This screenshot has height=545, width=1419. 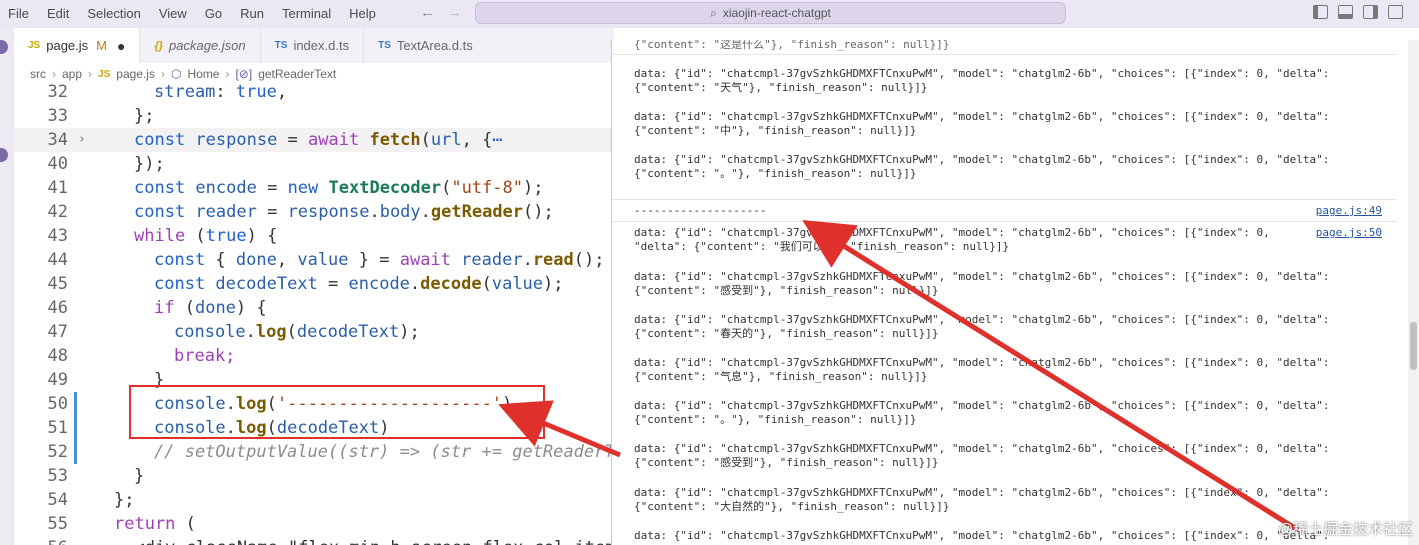 What do you see at coordinates (314, 332) in the screenshot?
I see `code-line: 47 console.log(decodeText);` at bounding box center [314, 332].